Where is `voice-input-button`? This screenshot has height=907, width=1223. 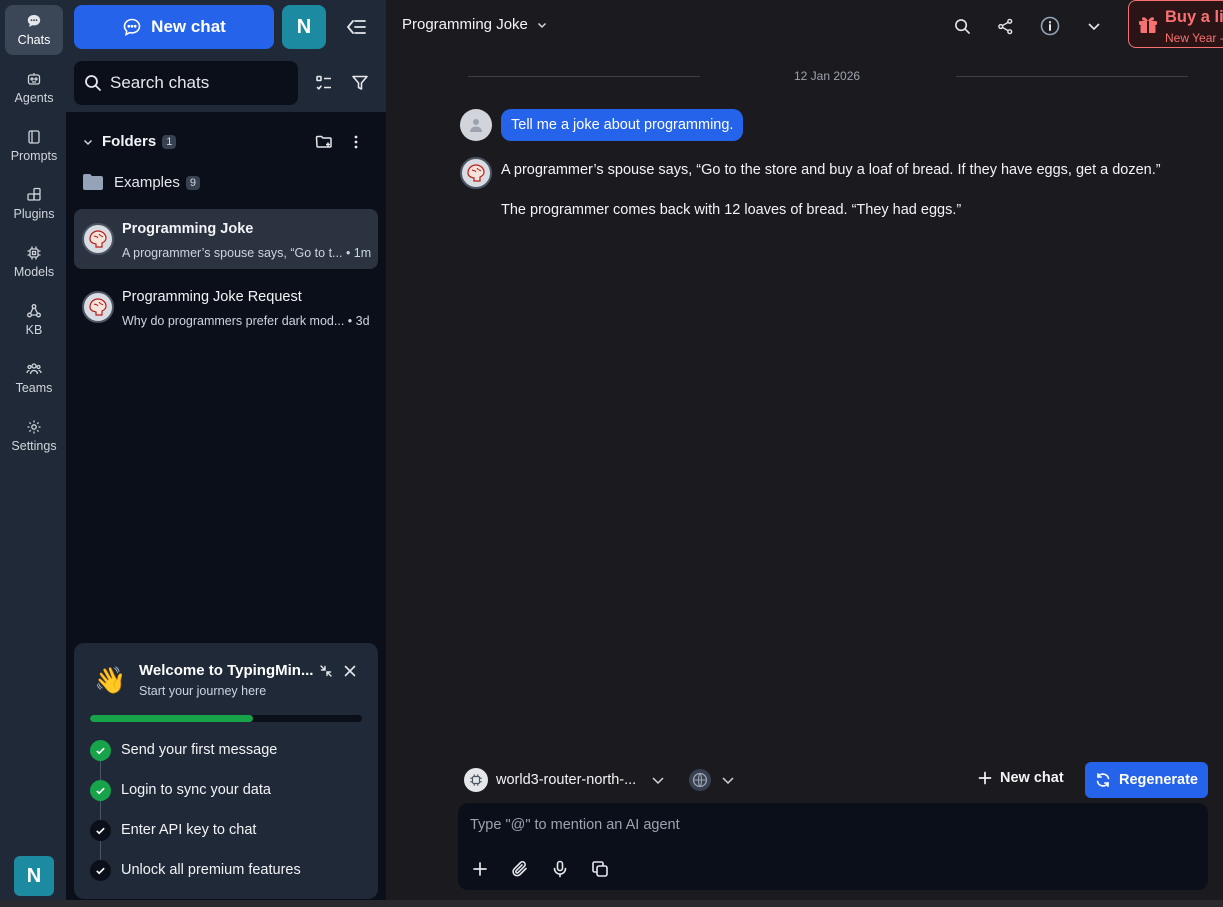
voice-input-button is located at coordinates (560, 869).